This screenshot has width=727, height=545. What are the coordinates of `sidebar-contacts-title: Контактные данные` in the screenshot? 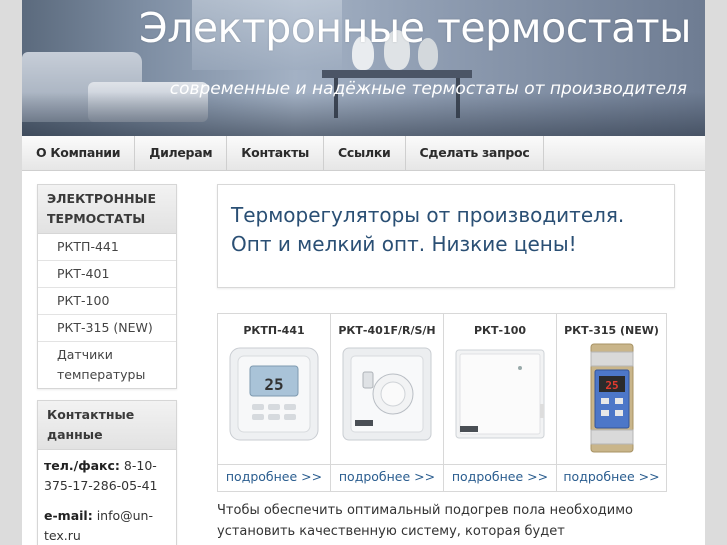 It's located at (107, 425).